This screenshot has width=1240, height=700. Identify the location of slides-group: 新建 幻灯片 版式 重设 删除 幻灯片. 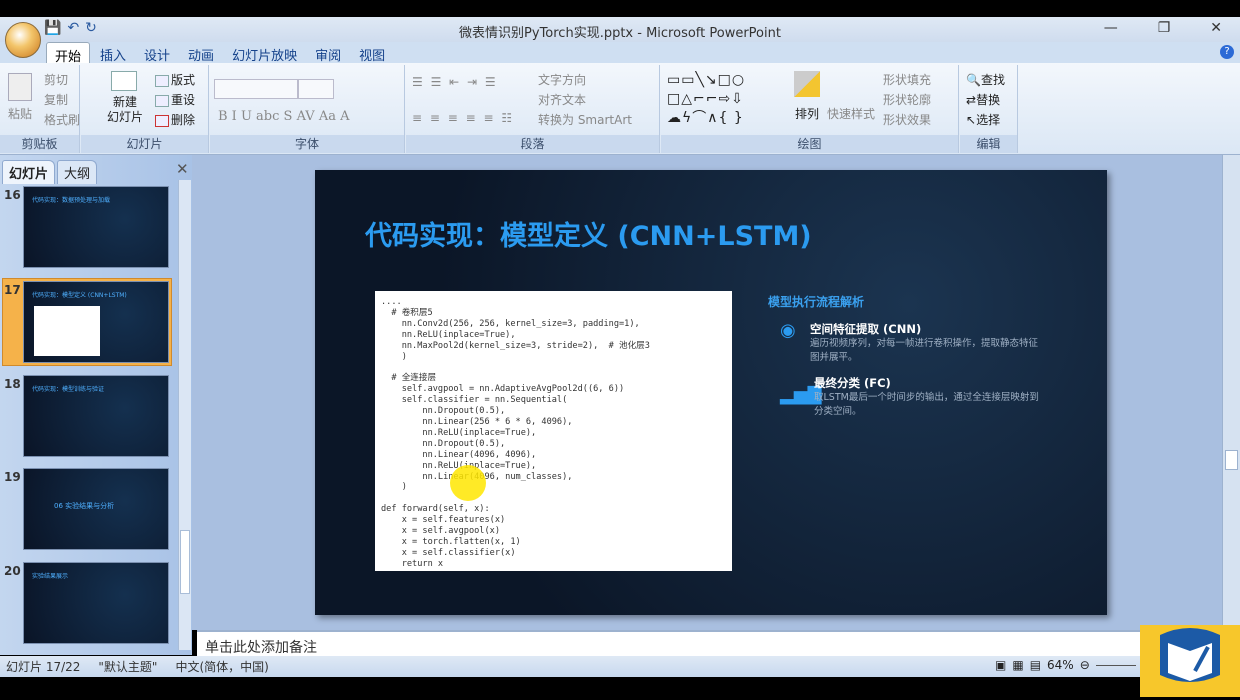
(145, 109).